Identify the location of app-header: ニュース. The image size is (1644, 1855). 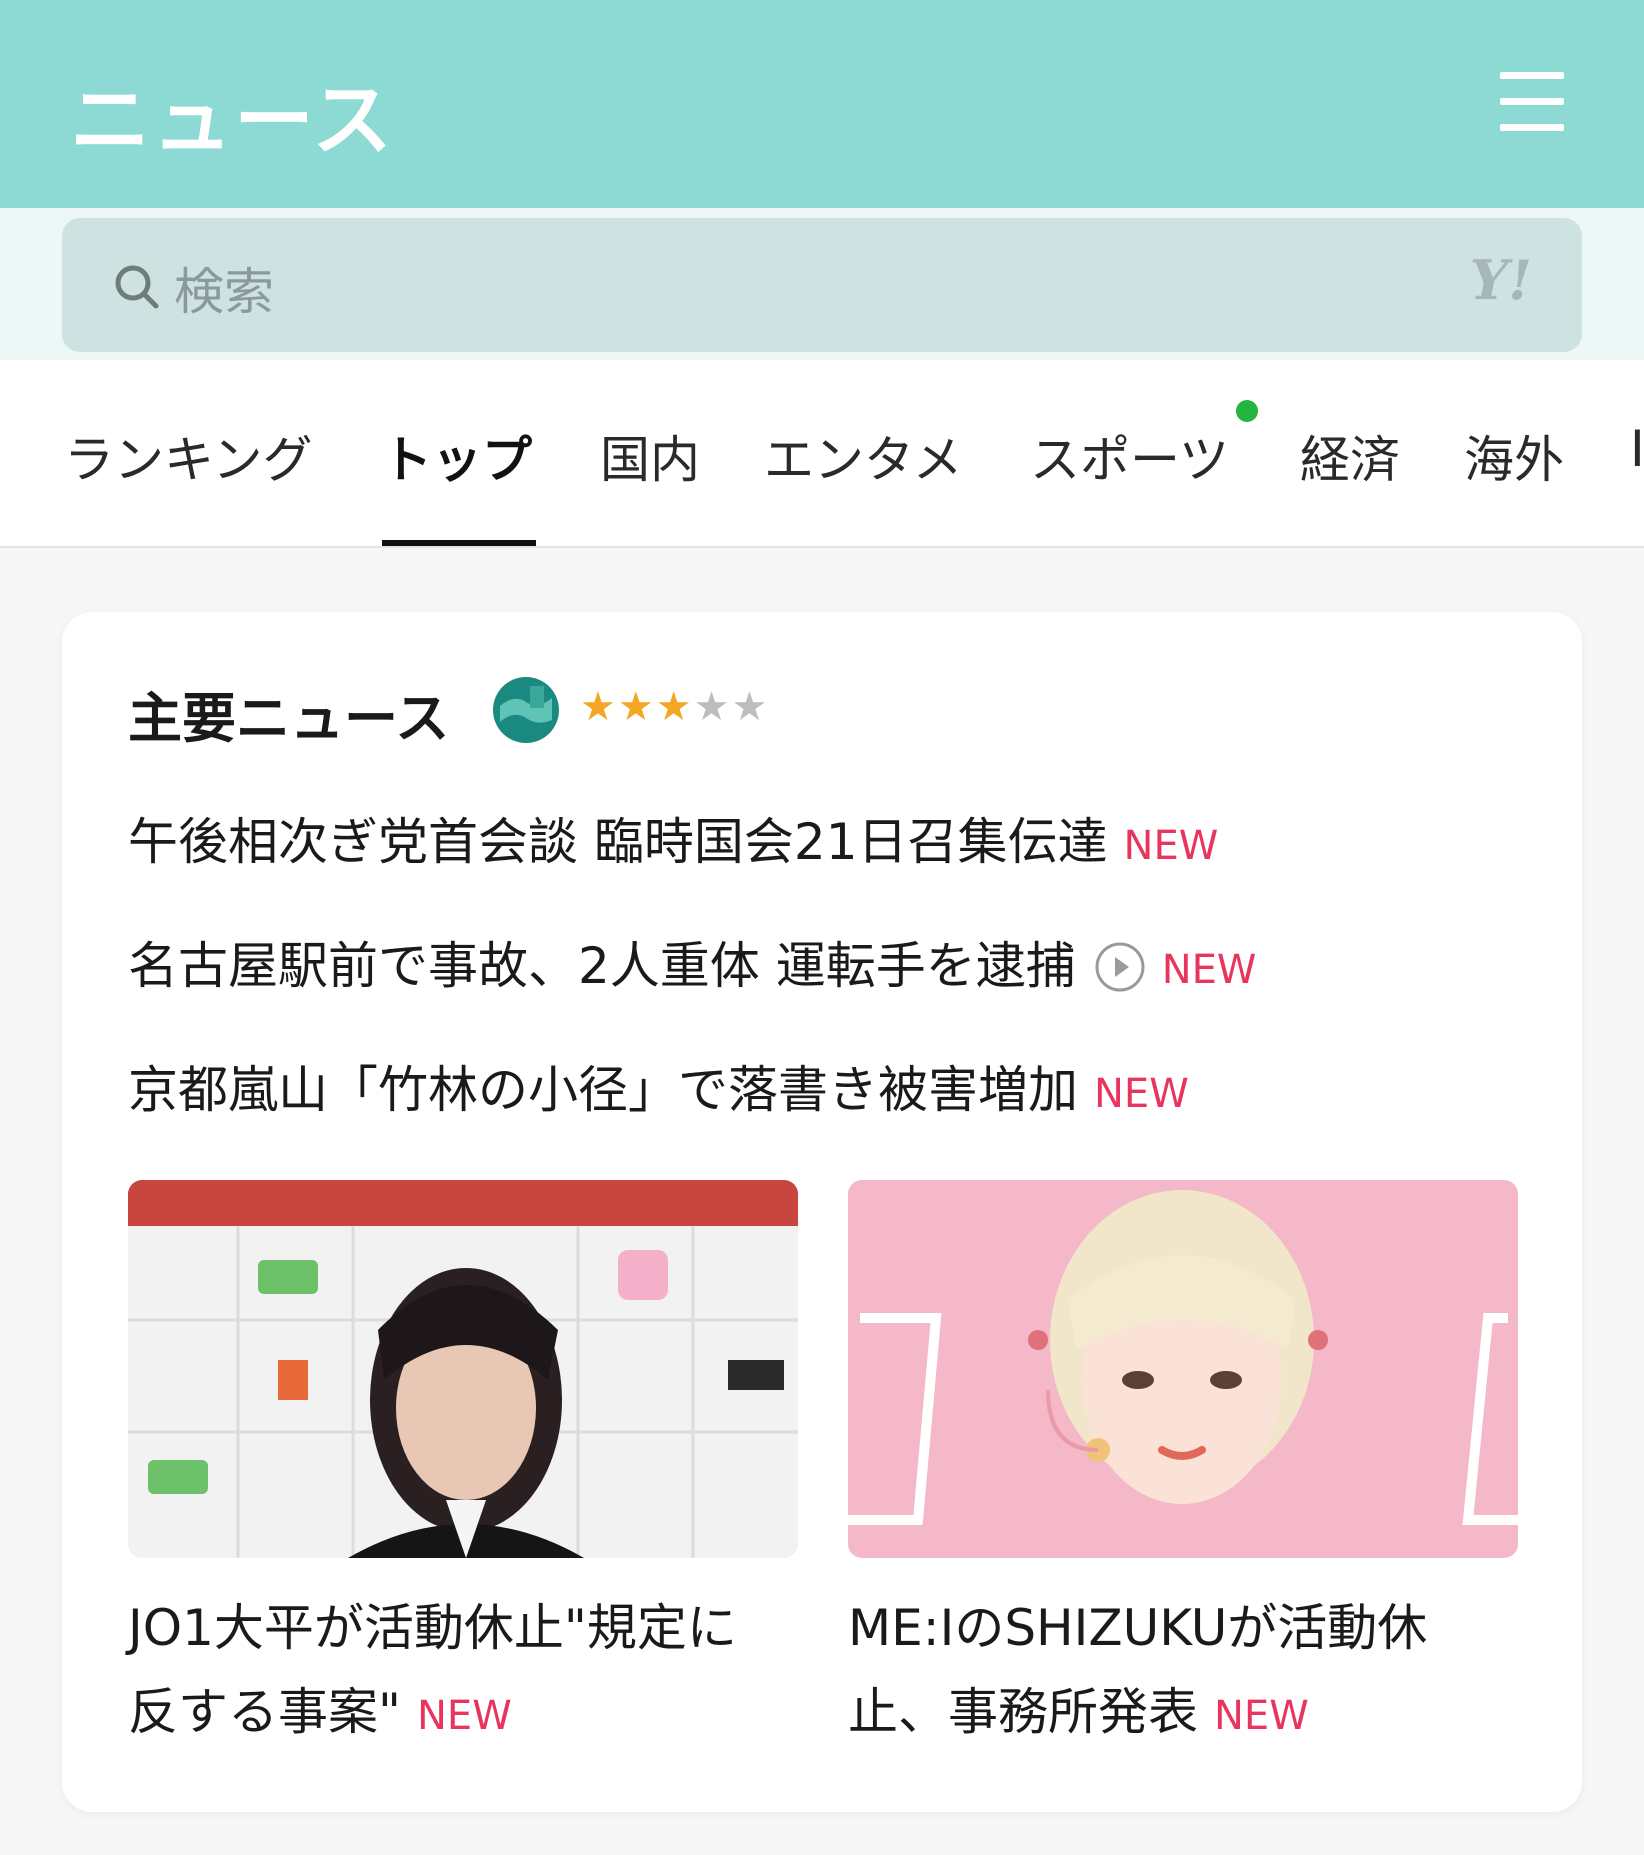
(822, 104).